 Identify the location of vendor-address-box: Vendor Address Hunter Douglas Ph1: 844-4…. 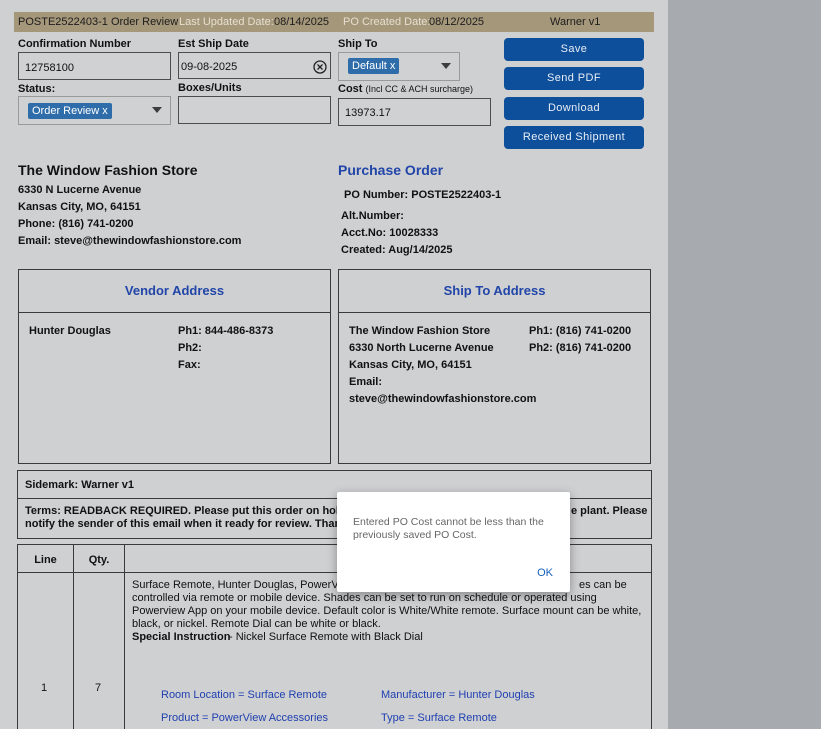
(174, 366).